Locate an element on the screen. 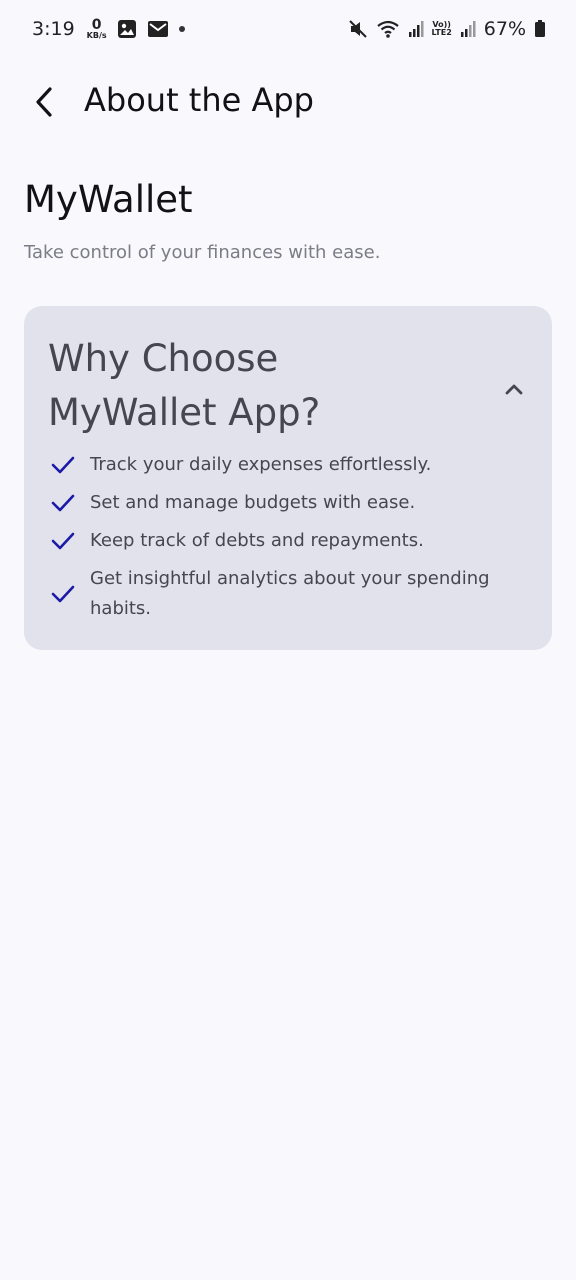 The width and height of the screenshot is (576, 1280). volte-indicator: Vo)) LTE2 is located at coordinates (442, 29).